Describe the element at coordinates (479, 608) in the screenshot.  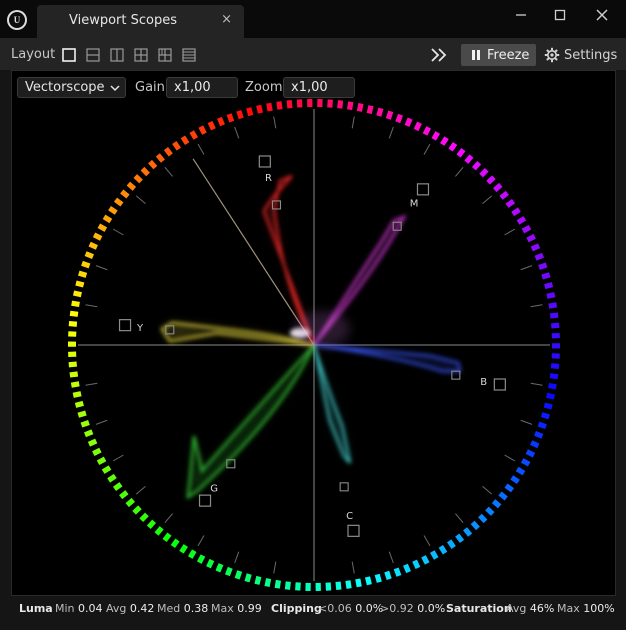
I see `saturation-label: Saturation` at that location.